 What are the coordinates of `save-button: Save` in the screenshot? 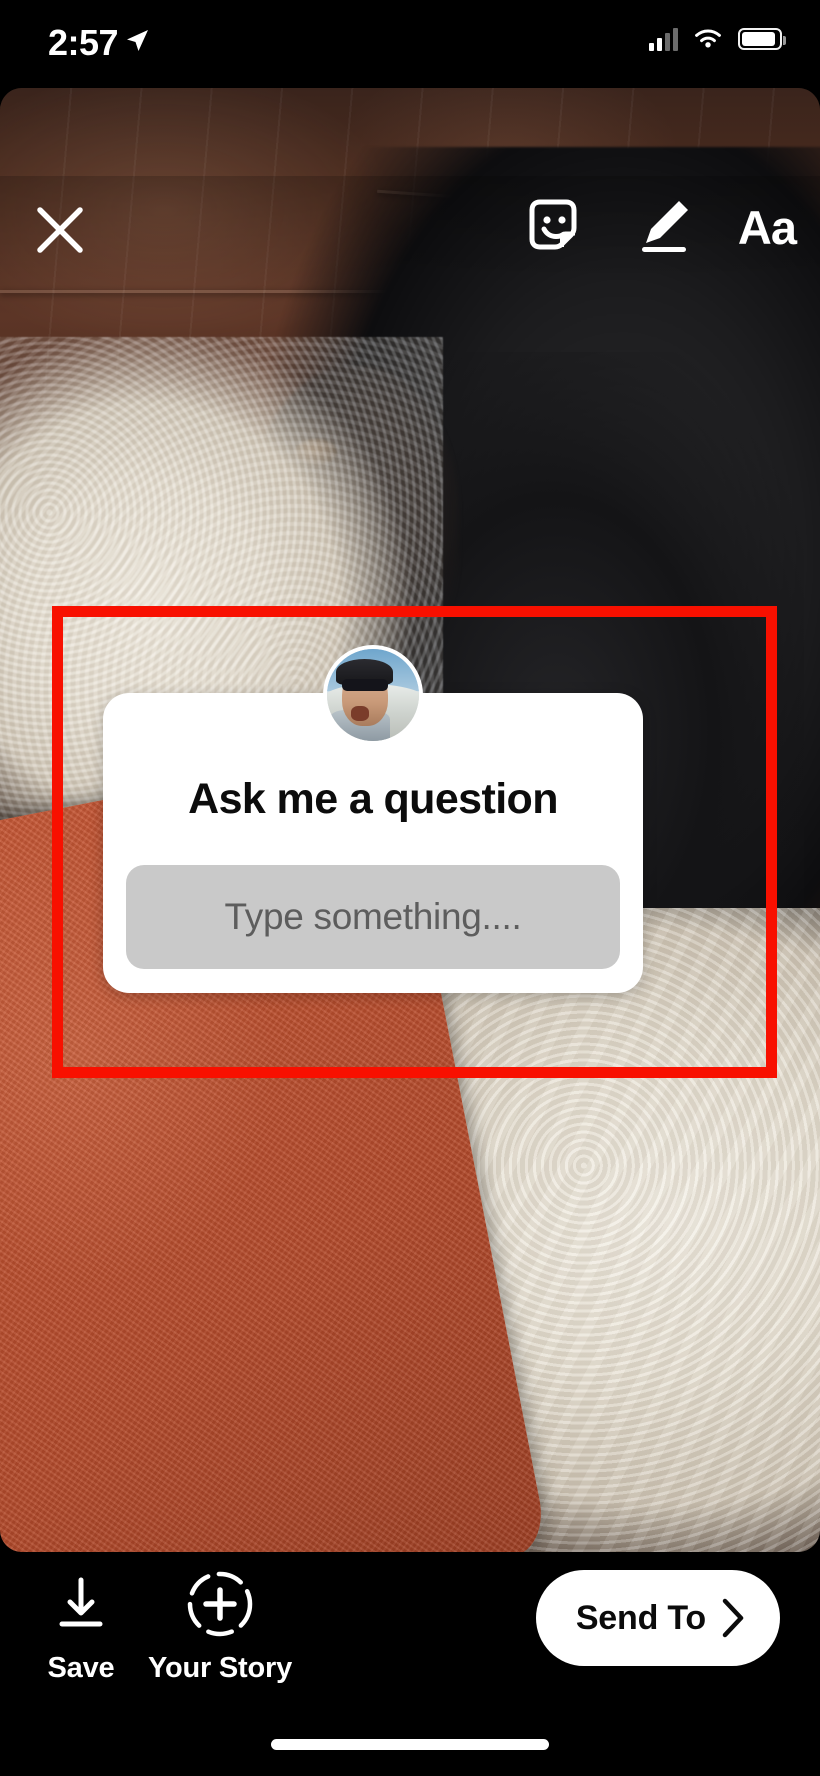 It's located at (81, 1629).